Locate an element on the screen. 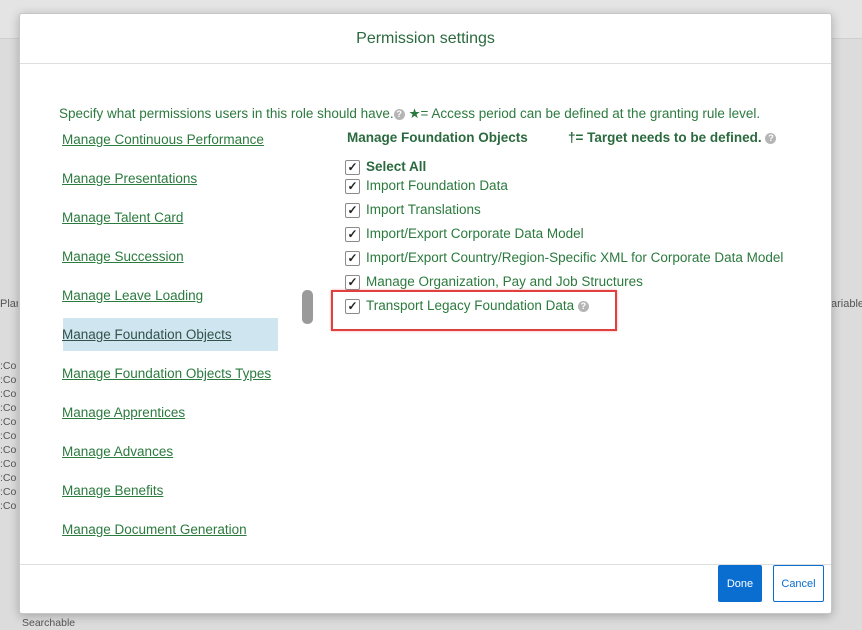 Image resolution: width=862 pixels, height=630 pixels. permission-label: Import Translations is located at coordinates (423, 209).